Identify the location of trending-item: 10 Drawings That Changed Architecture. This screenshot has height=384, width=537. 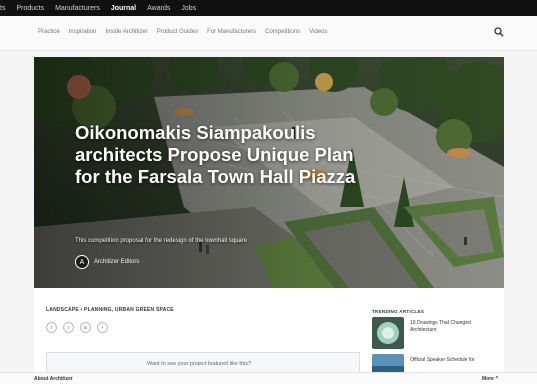
(435, 333).